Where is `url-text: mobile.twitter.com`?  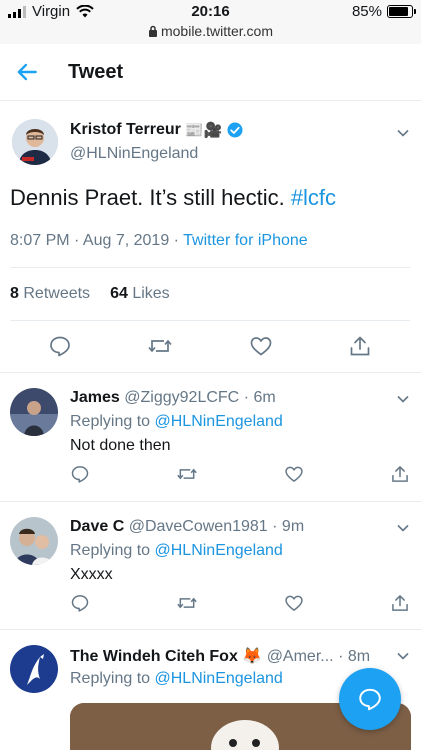 url-text: mobile.twitter.com is located at coordinates (217, 31).